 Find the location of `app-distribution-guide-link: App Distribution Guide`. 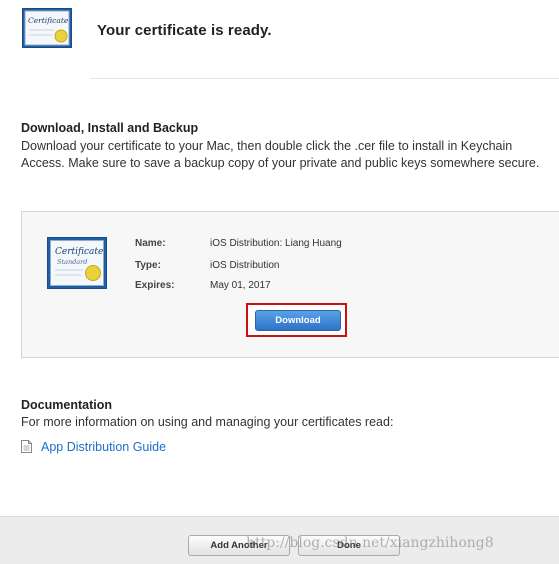

app-distribution-guide-link: App Distribution Guide is located at coordinates (103, 447).